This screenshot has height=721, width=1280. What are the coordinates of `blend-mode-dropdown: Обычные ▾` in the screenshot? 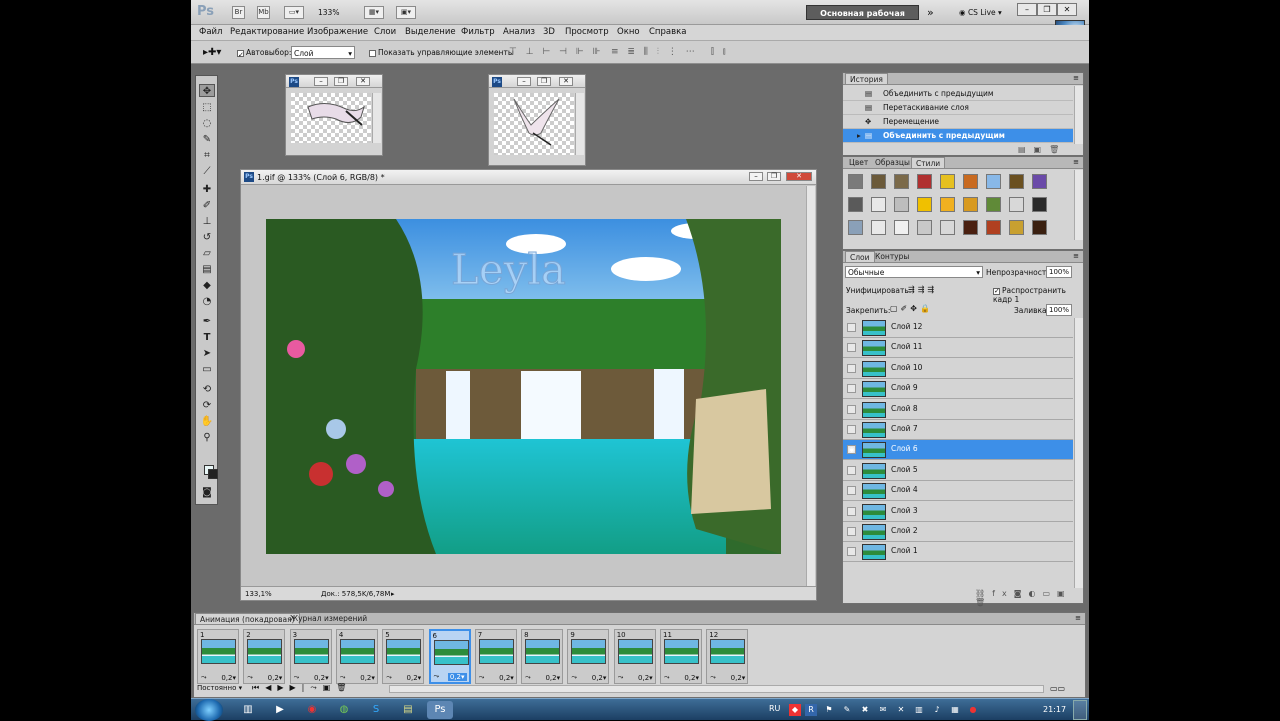 It's located at (914, 272).